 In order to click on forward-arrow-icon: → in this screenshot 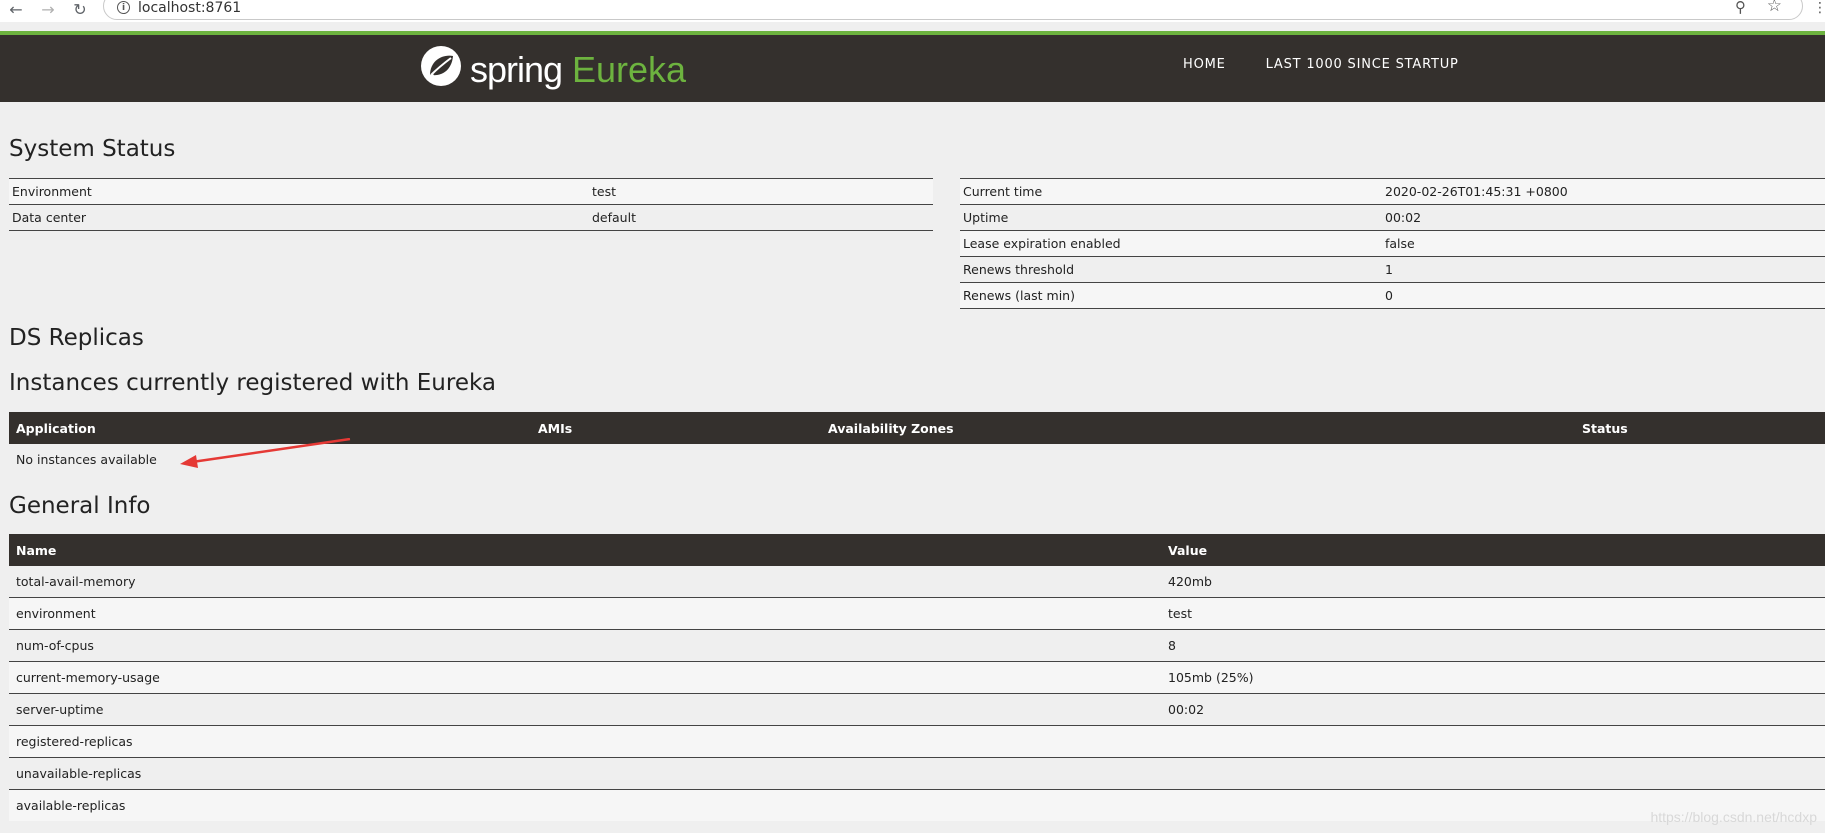, I will do `click(48, 10)`.